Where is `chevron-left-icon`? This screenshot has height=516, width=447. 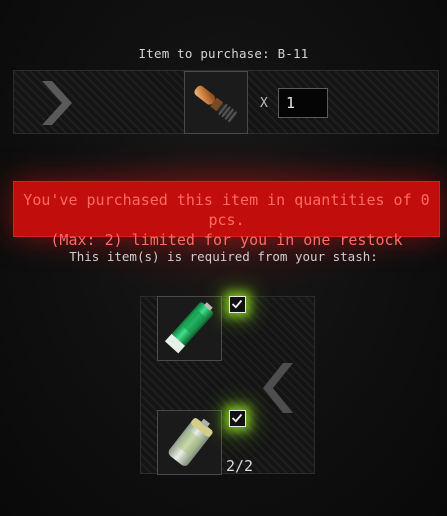
chevron-left-icon is located at coordinates (279, 388).